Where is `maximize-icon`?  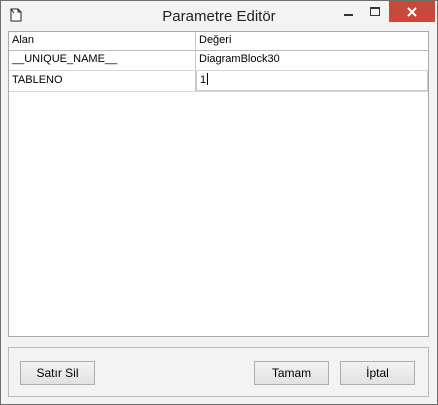 maximize-icon is located at coordinates (375, 11).